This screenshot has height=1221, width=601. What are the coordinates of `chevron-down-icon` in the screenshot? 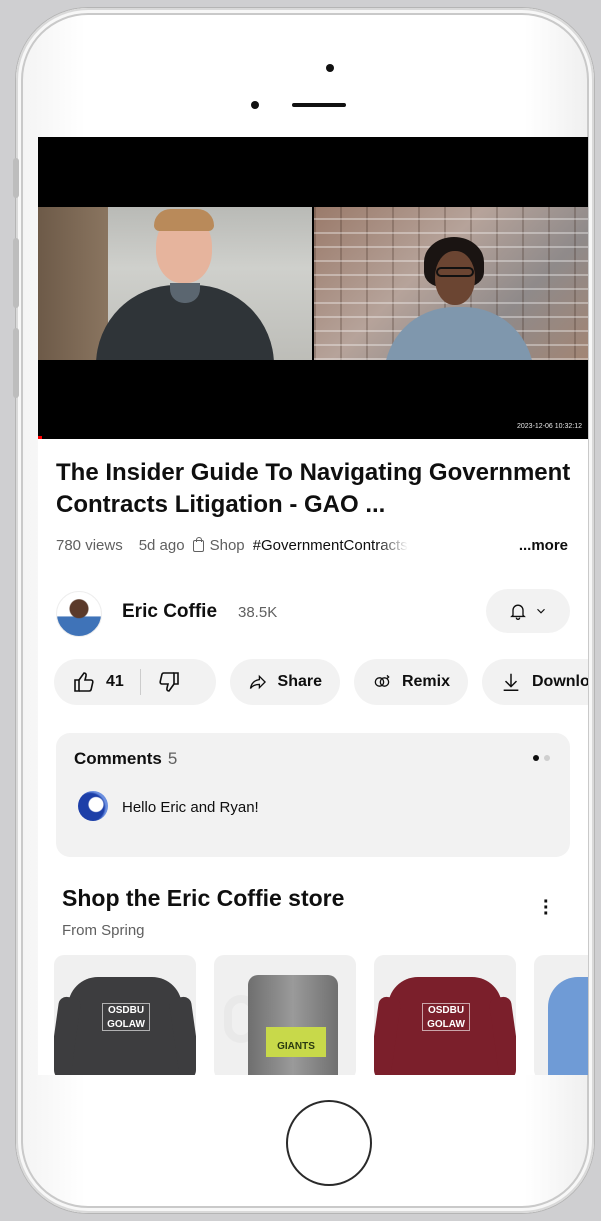 It's located at (541, 611).